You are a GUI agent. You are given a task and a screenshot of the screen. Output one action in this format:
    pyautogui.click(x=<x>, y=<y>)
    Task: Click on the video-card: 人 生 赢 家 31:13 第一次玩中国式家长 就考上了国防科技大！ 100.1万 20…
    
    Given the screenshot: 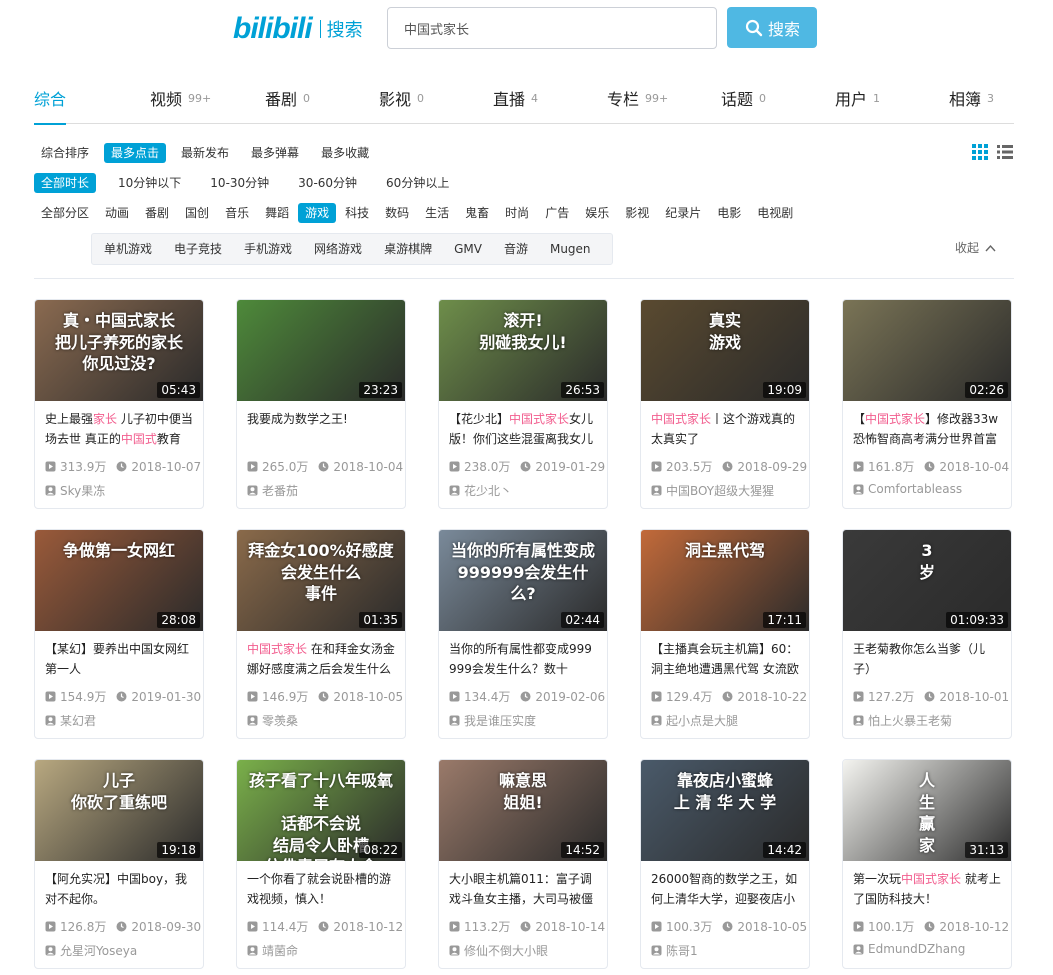 What is the action you would take?
    pyautogui.click(x=927, y=864)
    